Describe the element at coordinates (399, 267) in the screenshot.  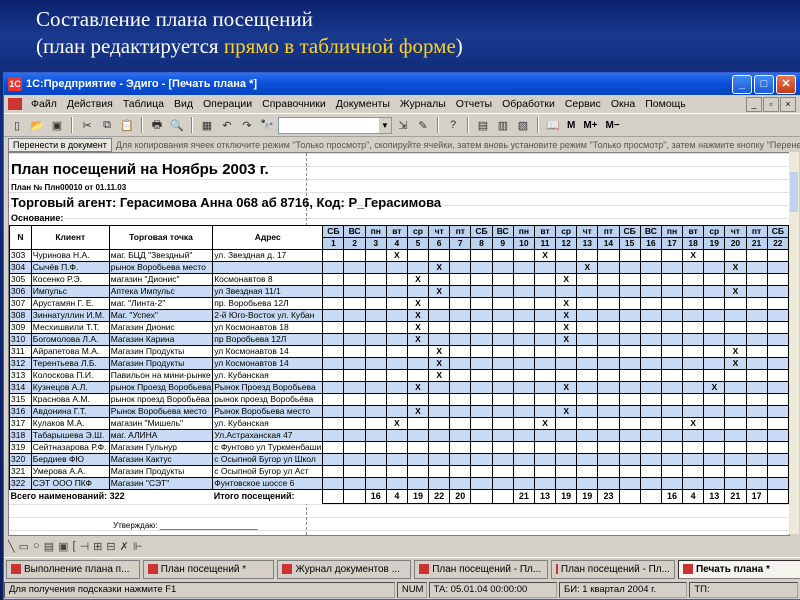
I see `table-row: 304 Сычёв П.Ф. рынок Воробьева место X X X` at that location.